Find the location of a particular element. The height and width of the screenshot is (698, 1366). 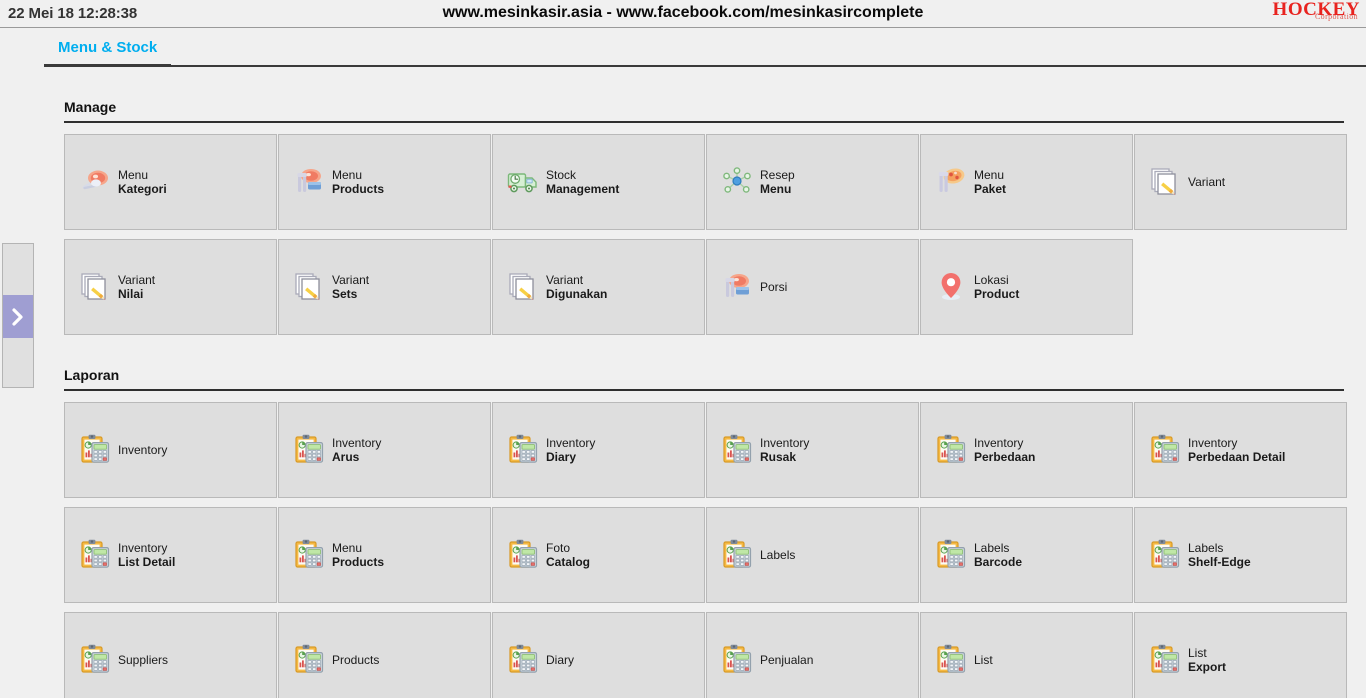

tile-label: List is located at coordinates (983, 660).